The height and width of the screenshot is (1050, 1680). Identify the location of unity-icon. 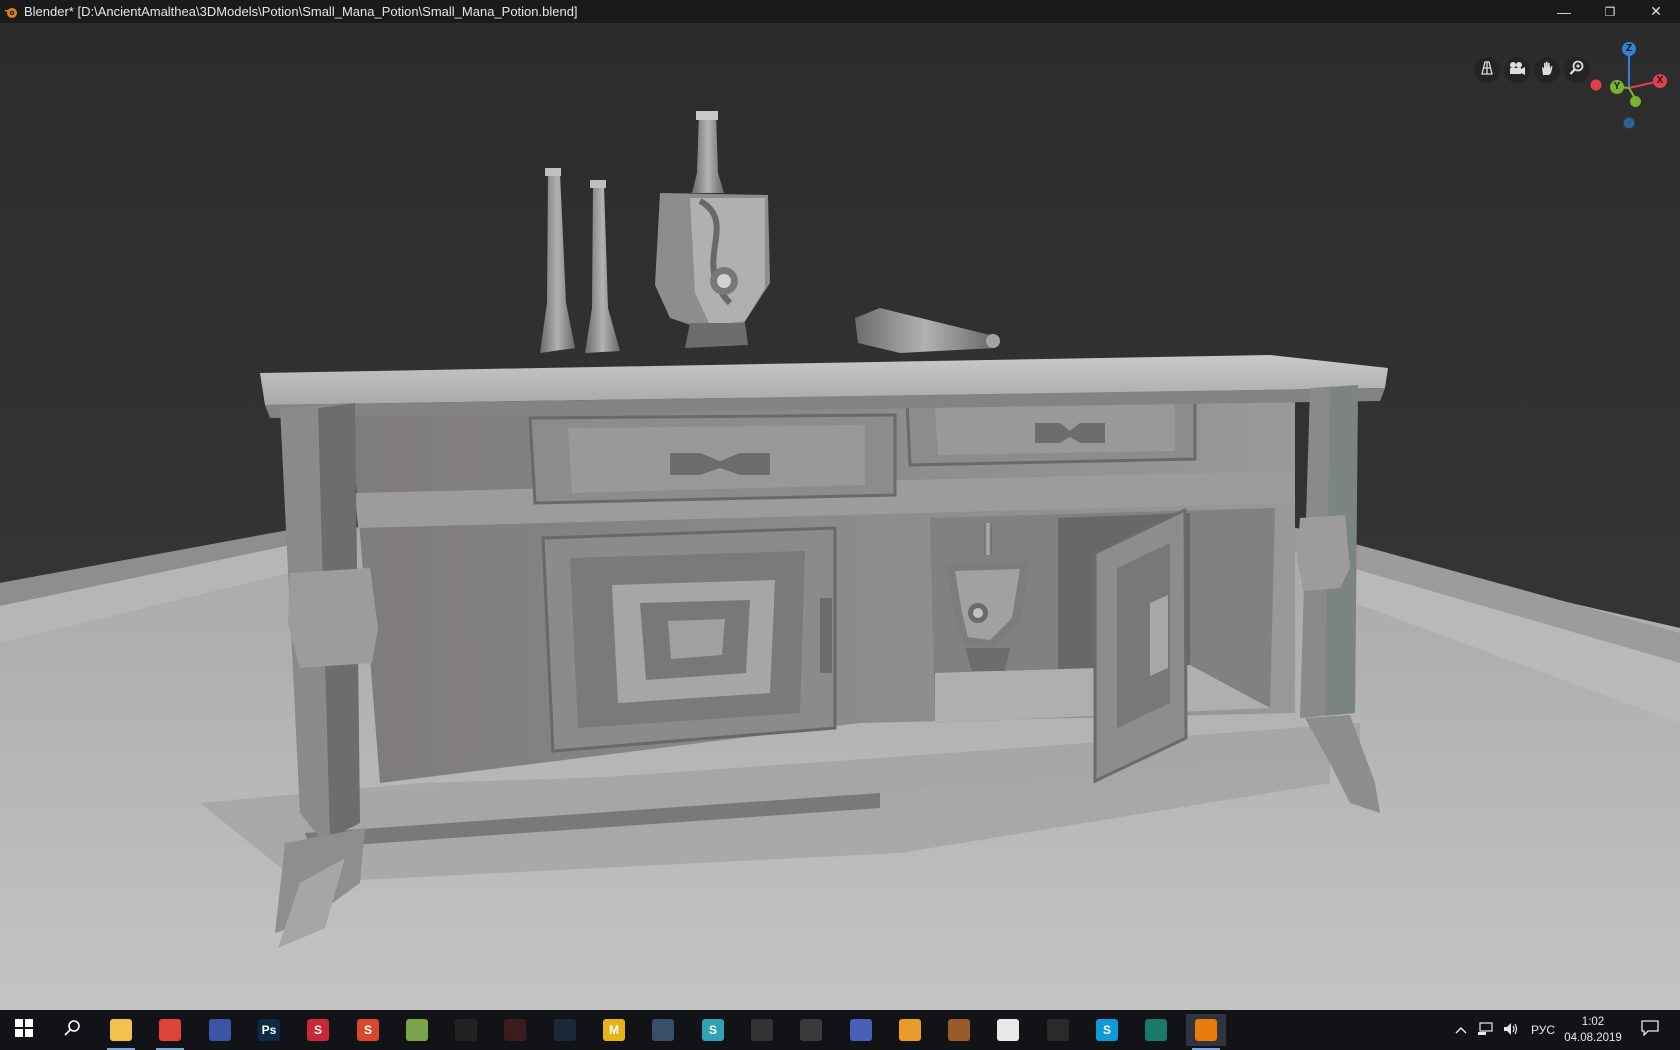
(466, 1030).